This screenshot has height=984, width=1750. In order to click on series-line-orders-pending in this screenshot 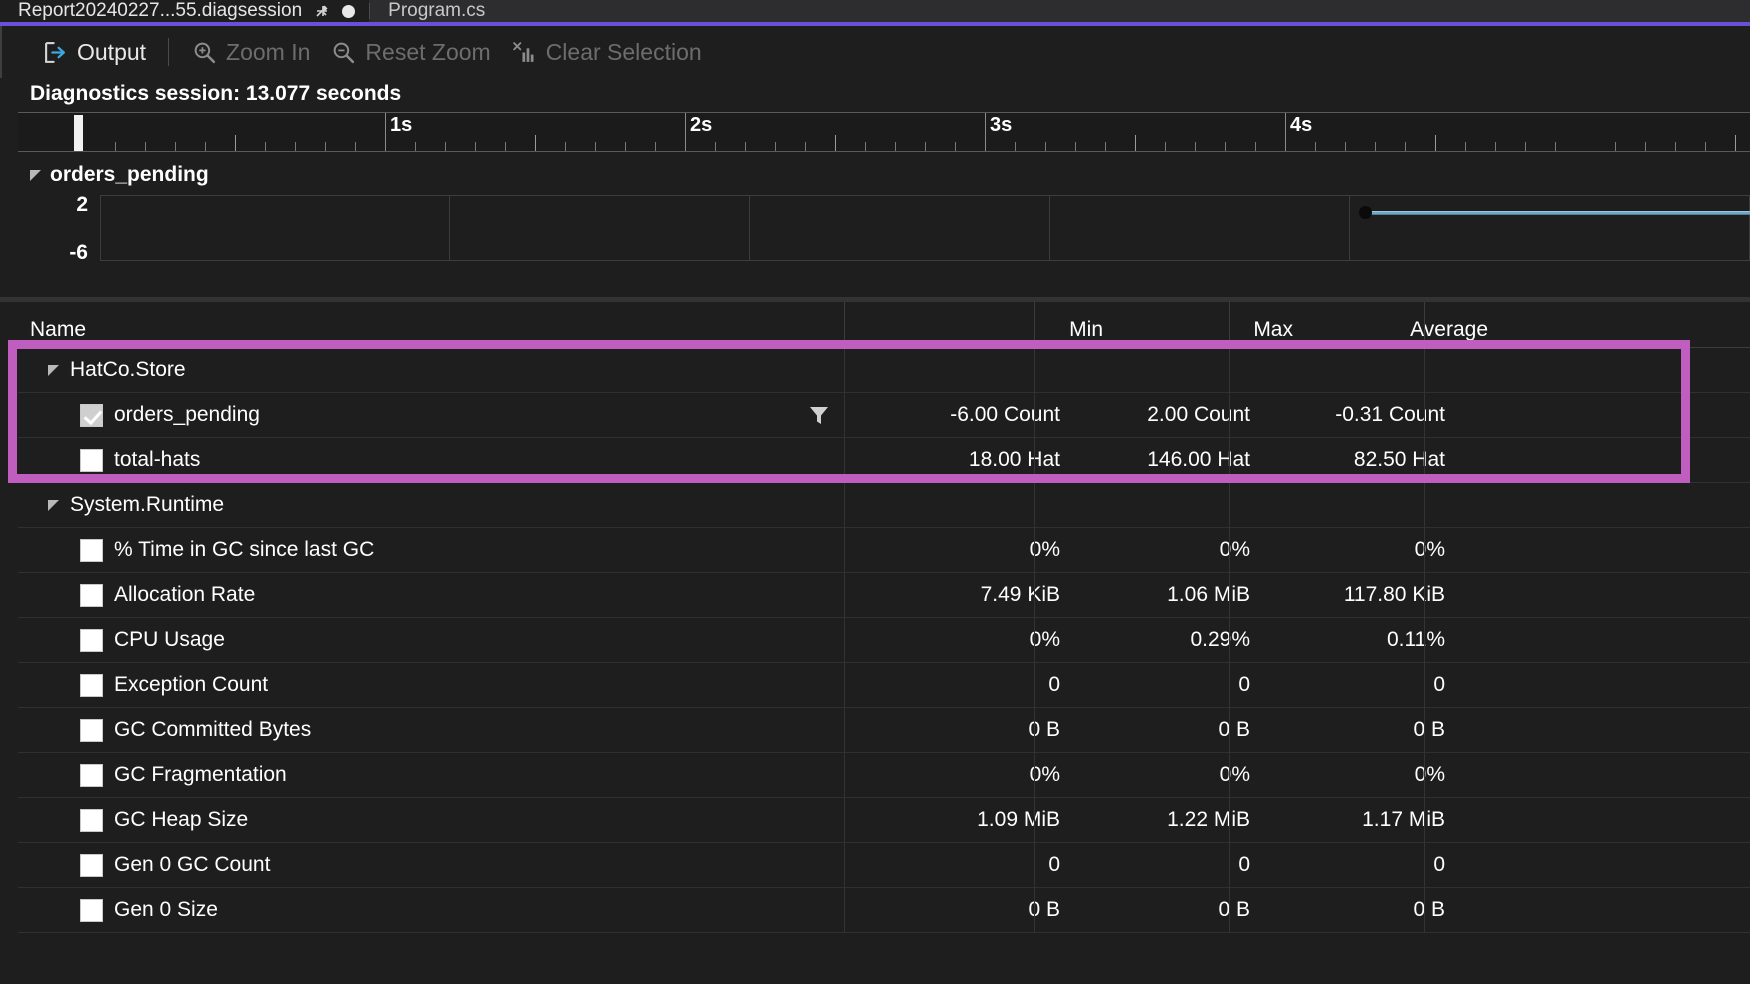, I will do `click(1559, 213)`.